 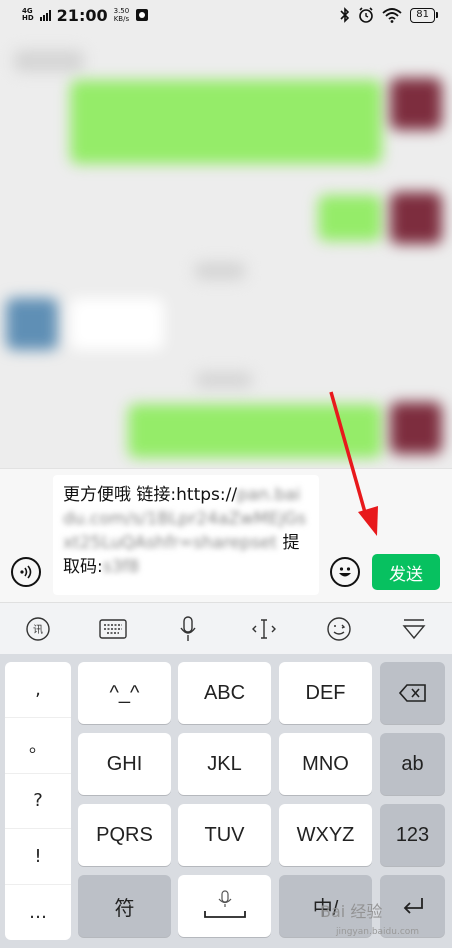 I want to click on punct-key: ?, so click(x=38, y=802).